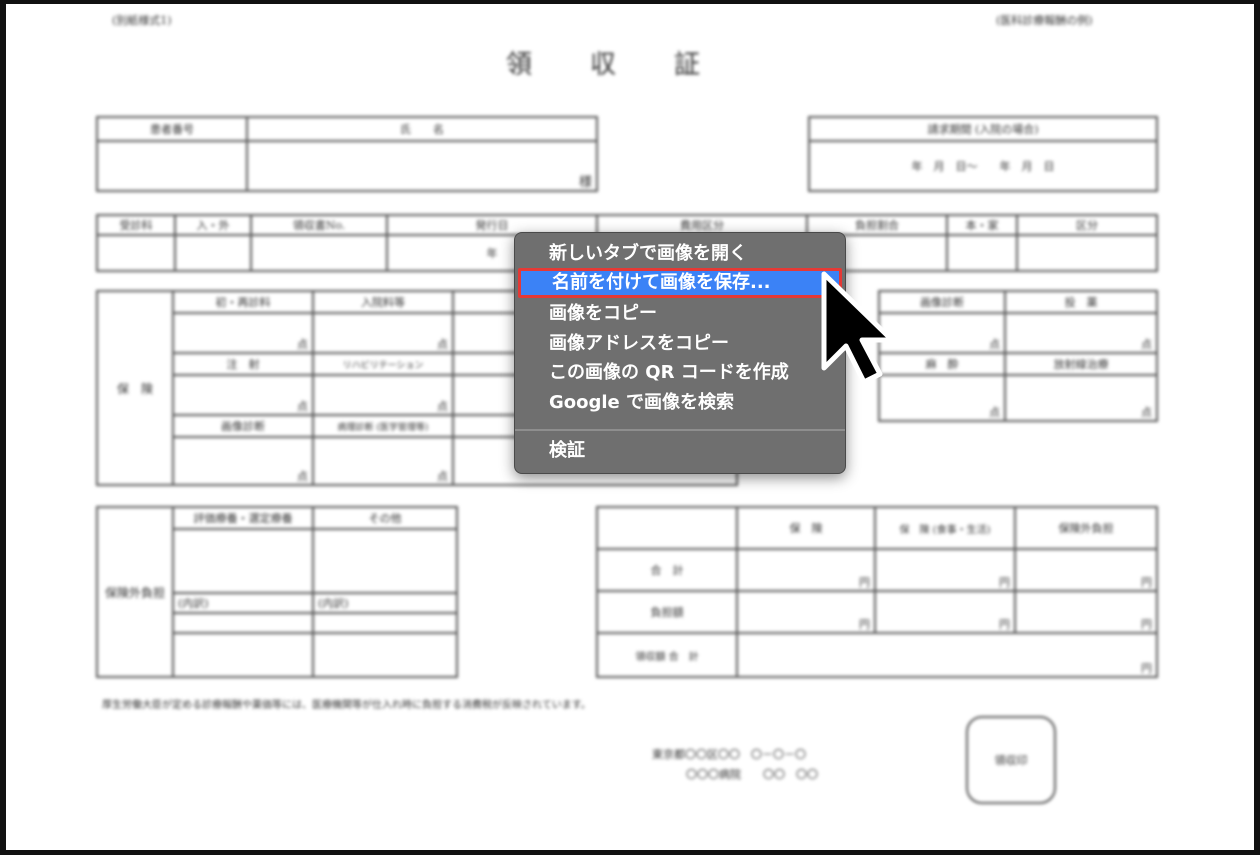 This screenshot has width=1260, height=855. Describe the element at coordinates (680, 314) in the screenshot. I see `menu-item-copy-image: 画像をコピー` at that location.